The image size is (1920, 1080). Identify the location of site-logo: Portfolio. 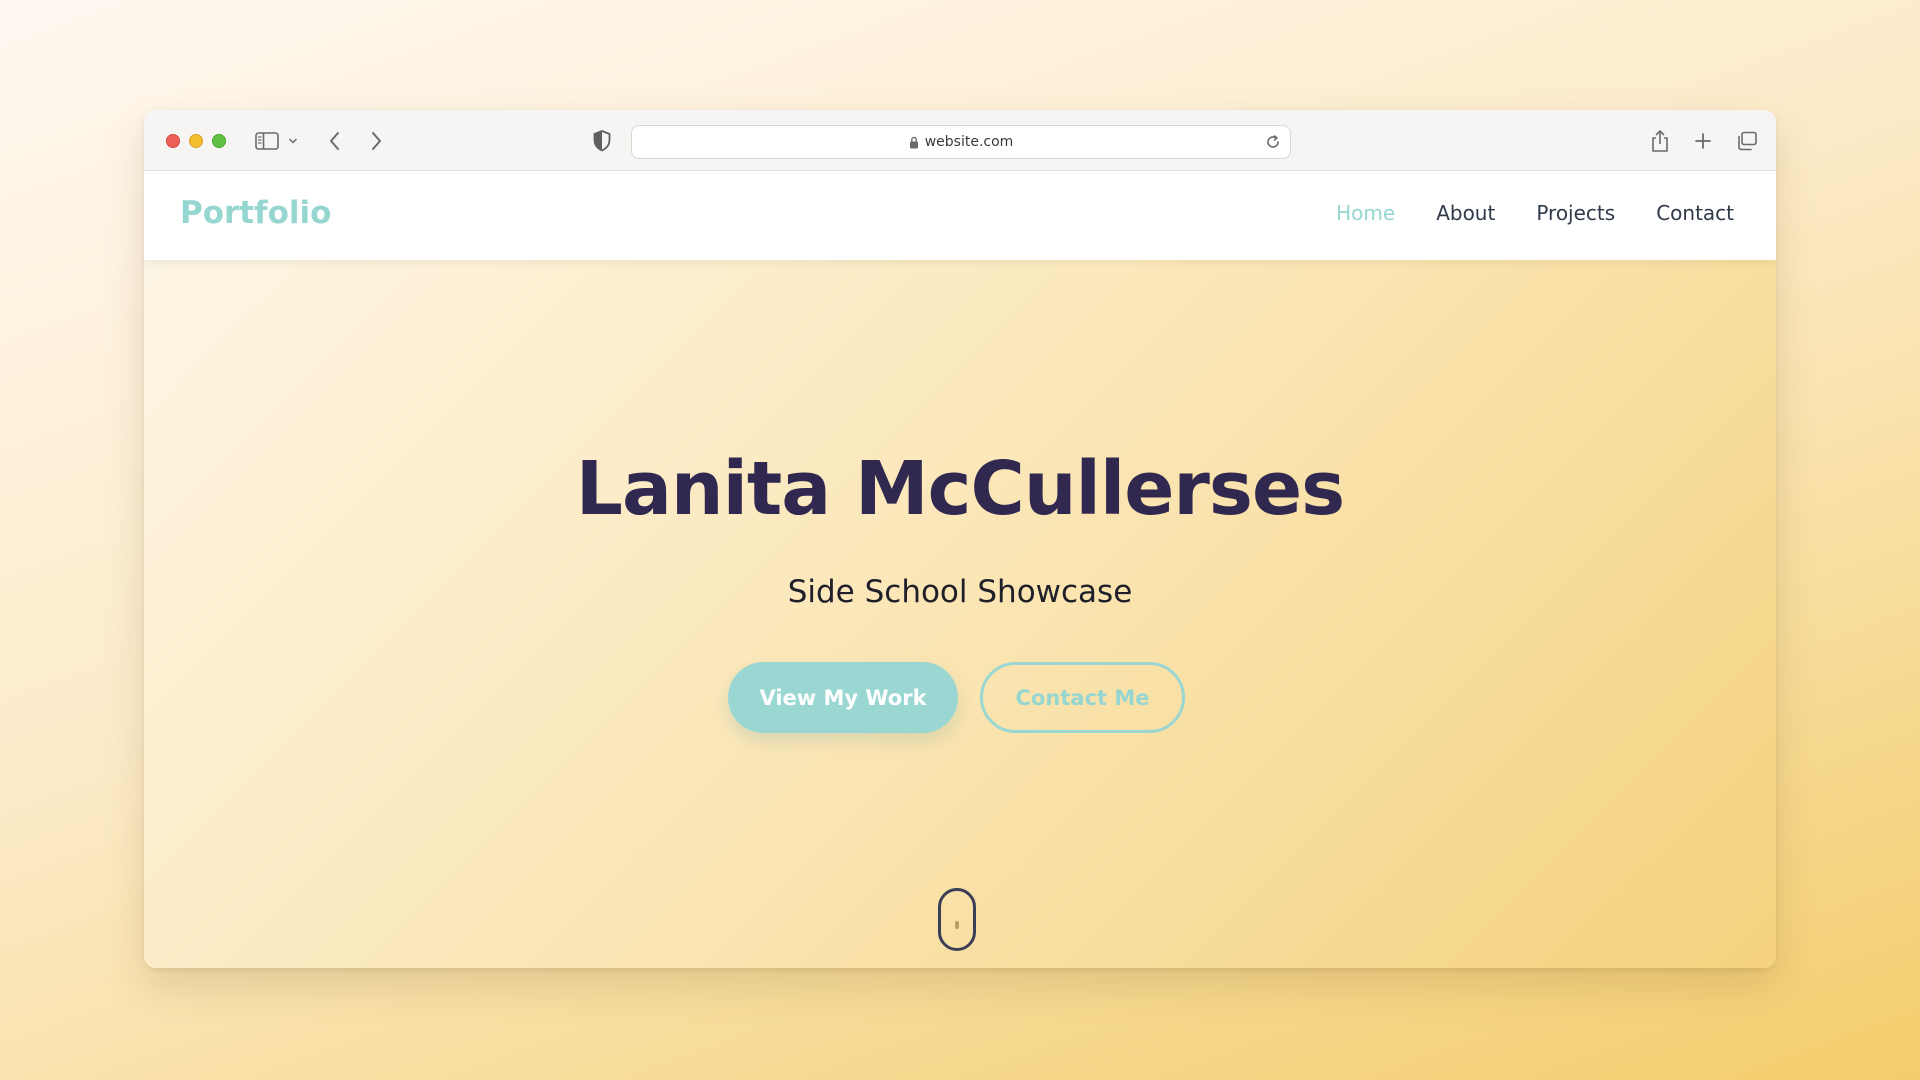
(255, 213).